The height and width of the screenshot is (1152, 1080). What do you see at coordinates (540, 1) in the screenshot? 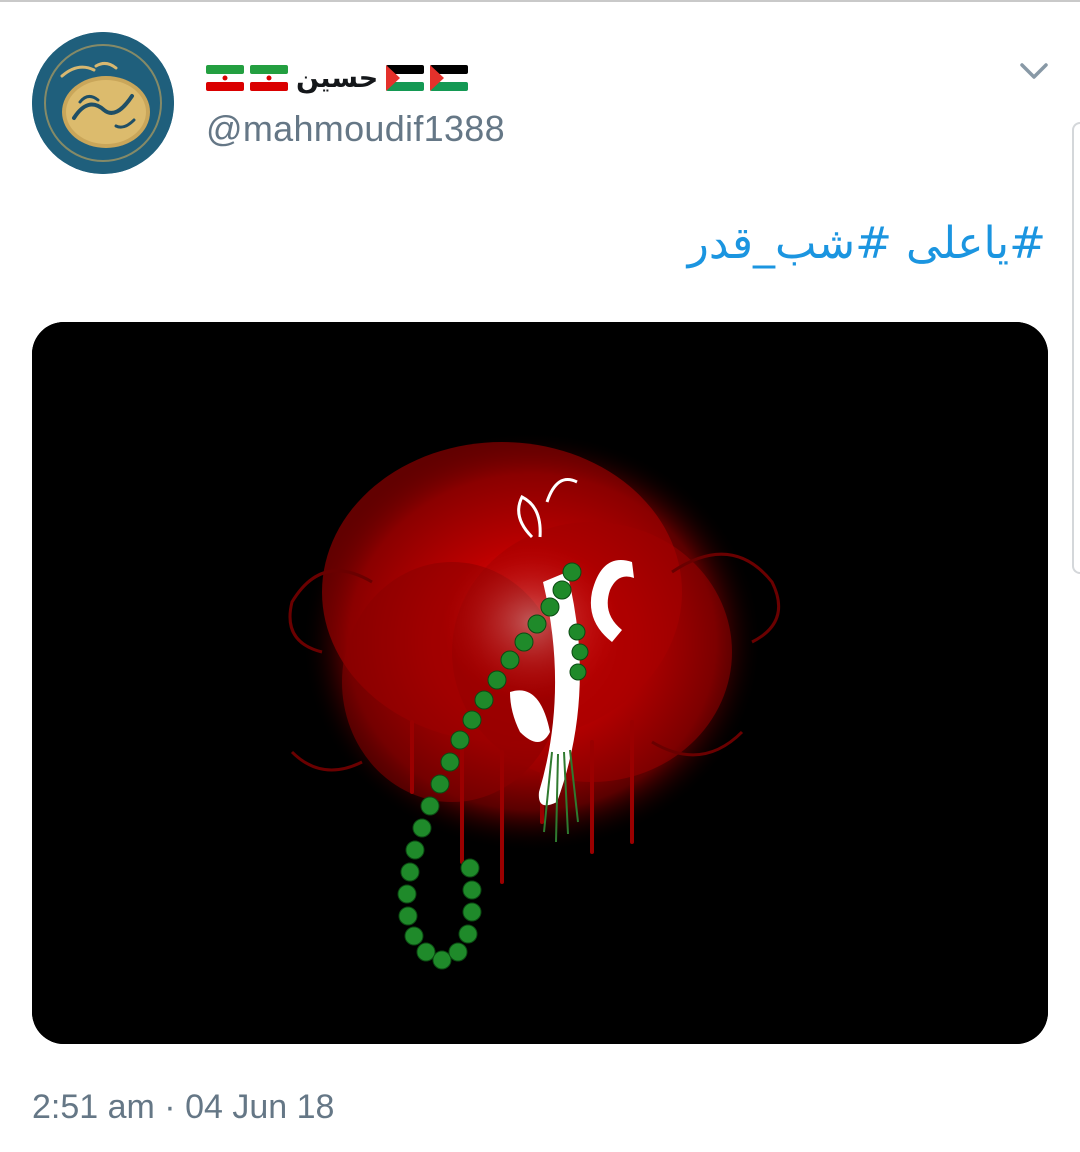
I see `top-divider` at bounding box center [540, 1].